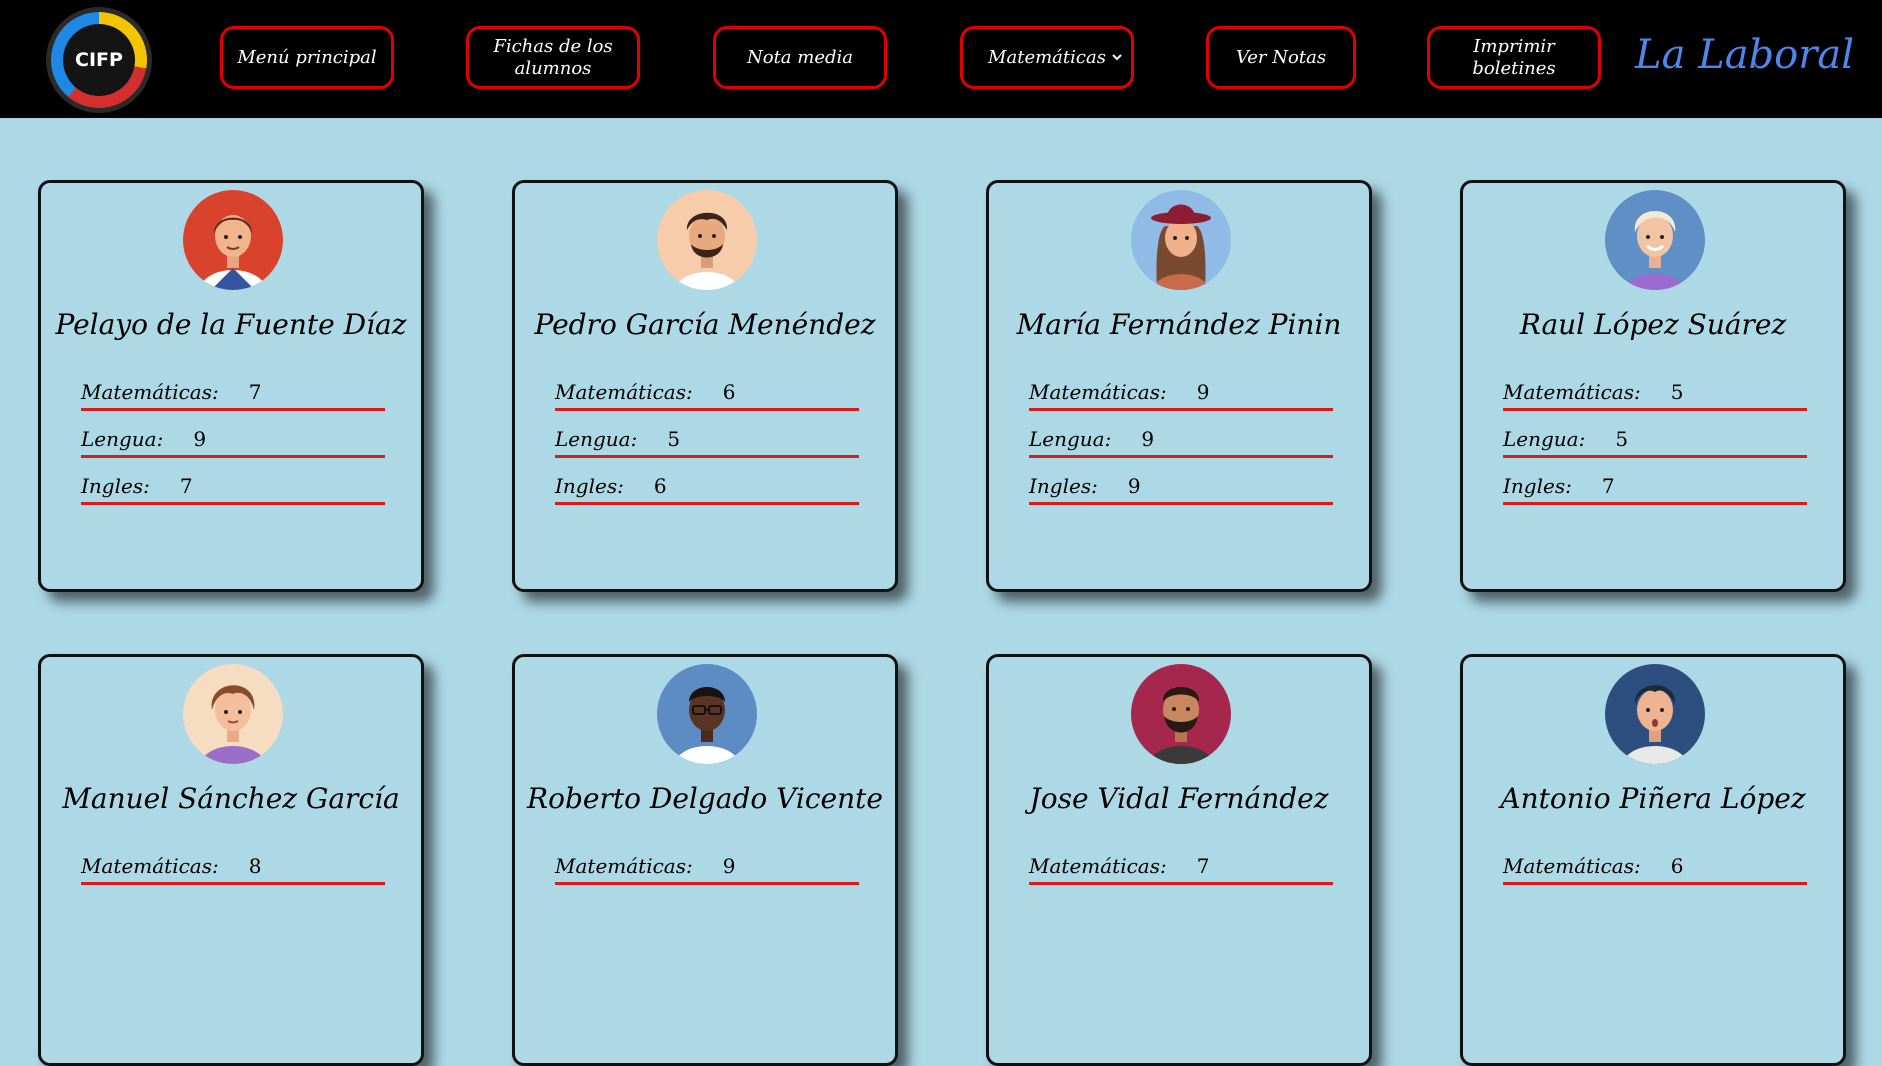 This screenshot has height=1066, width=1882. What do you see at coordinates (1653, 798) in the screenshot?
I see `student-name: Antonio Piñera López` at bounding box center [1653, 798].